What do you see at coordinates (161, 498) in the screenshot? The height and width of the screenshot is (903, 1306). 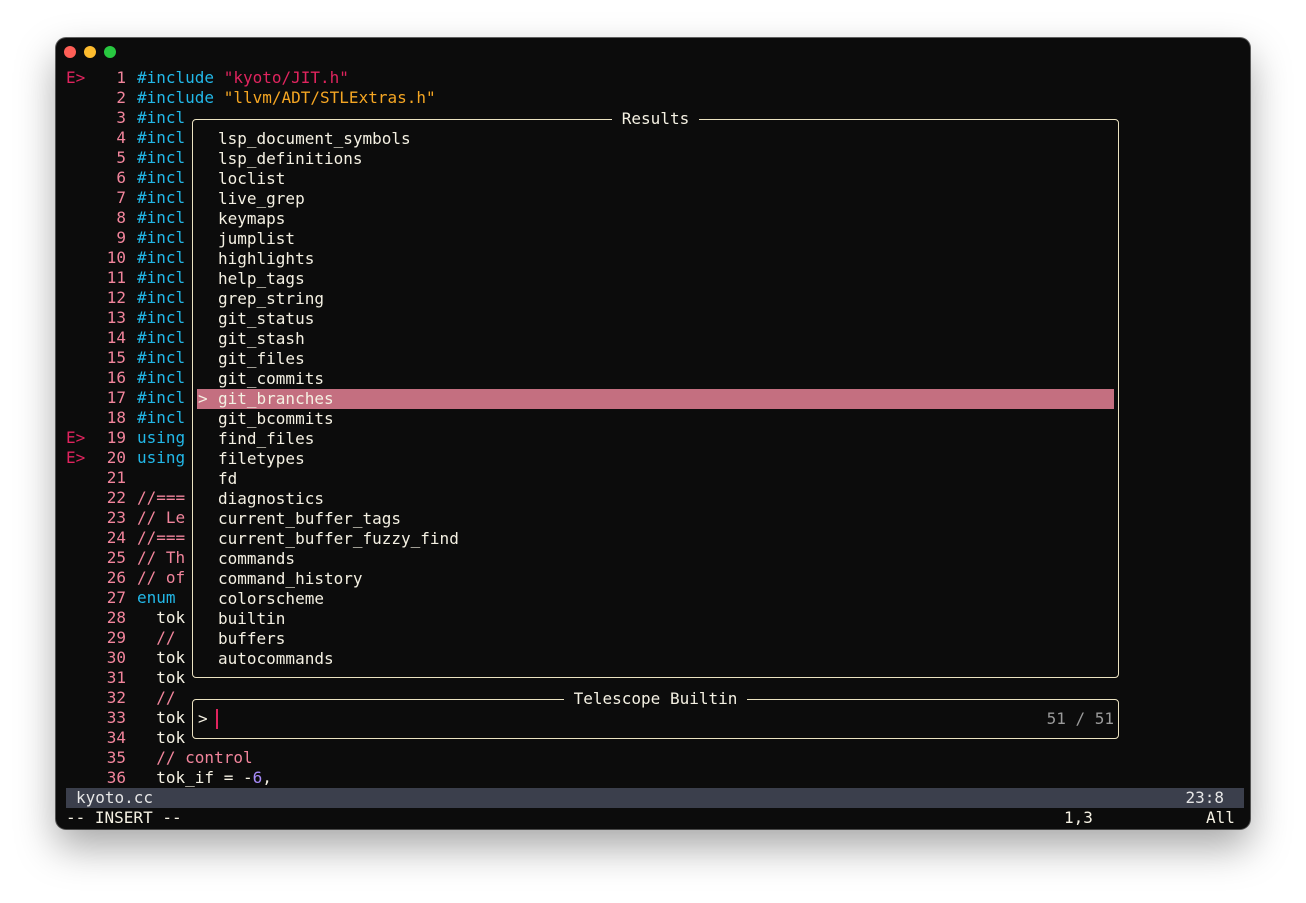 I see `code-text: //===` at bounding box center [161, 498].